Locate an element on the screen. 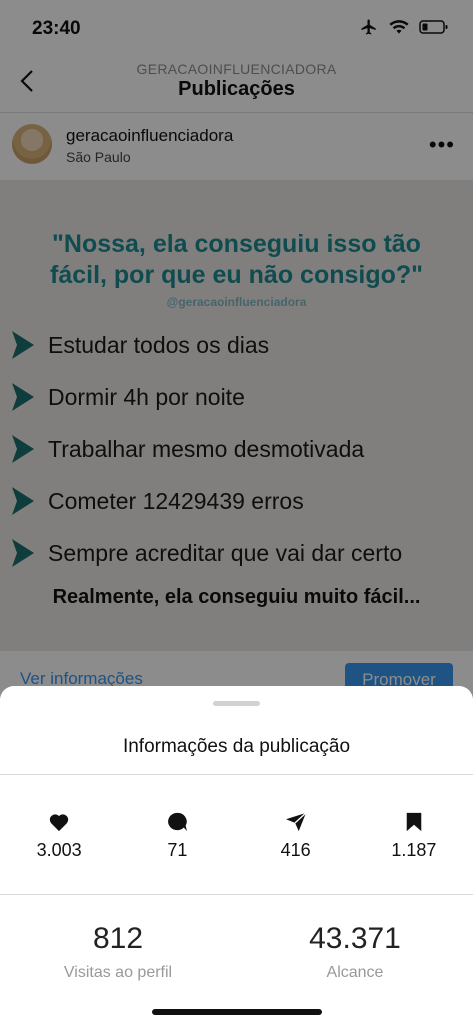 The height and width of the screenshot is (1024, 473). profile-visits-stat: 812 Visitas ao perfil is located at coordinates (118, 952).